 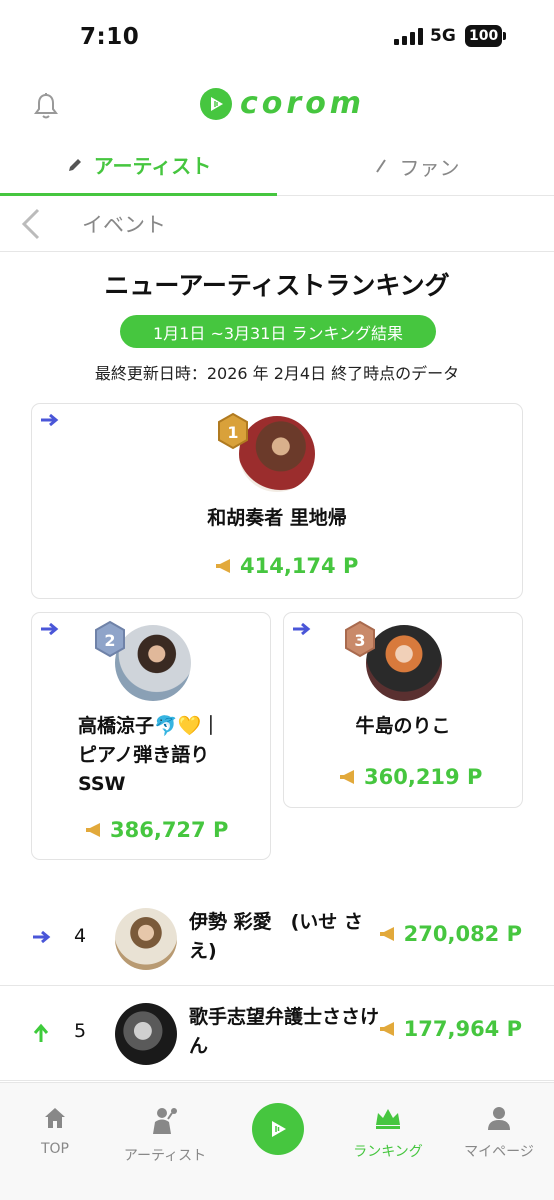 I want to click on nav-top-label: TOP, so click(x=54, y=1149).